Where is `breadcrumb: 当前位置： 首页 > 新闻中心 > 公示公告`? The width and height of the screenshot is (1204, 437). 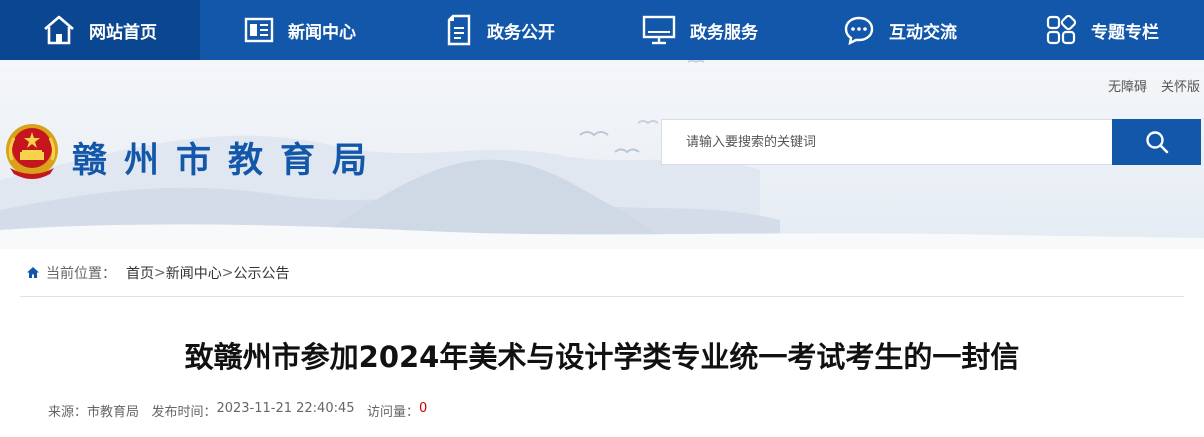 breadcrumb: 当前位置： 首页 > 新闻中心 > 公示公告 is located at coordinates (602, 273).